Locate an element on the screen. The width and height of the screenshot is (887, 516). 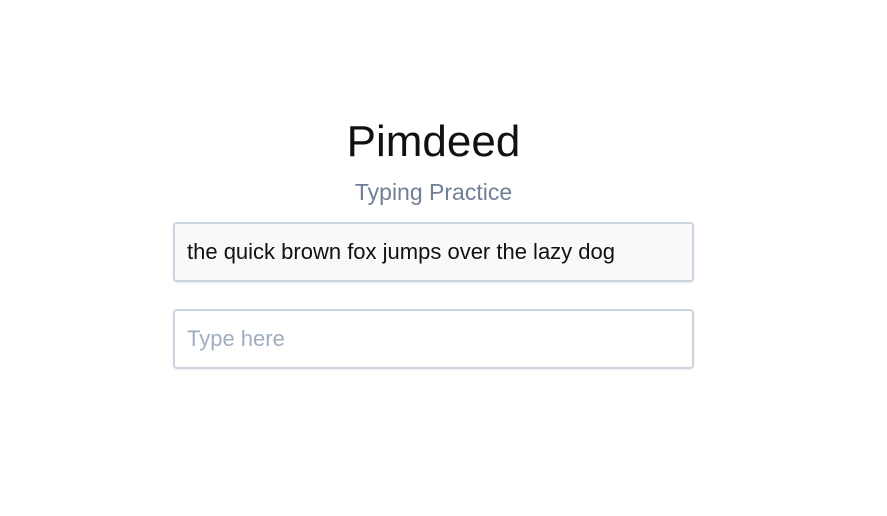
app-title: Pimdeed is located at coordinates (433, 141).